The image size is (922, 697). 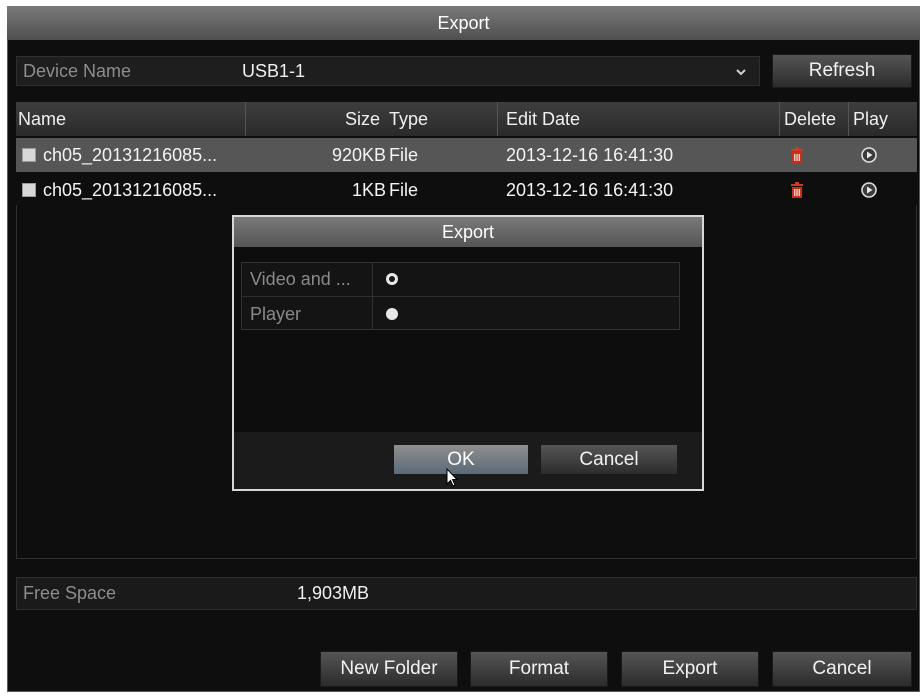 What do you see at coordinates (842, 71) in the screenshot?
I see `refresh-button: Refresh` at bounding box center [842, 71].